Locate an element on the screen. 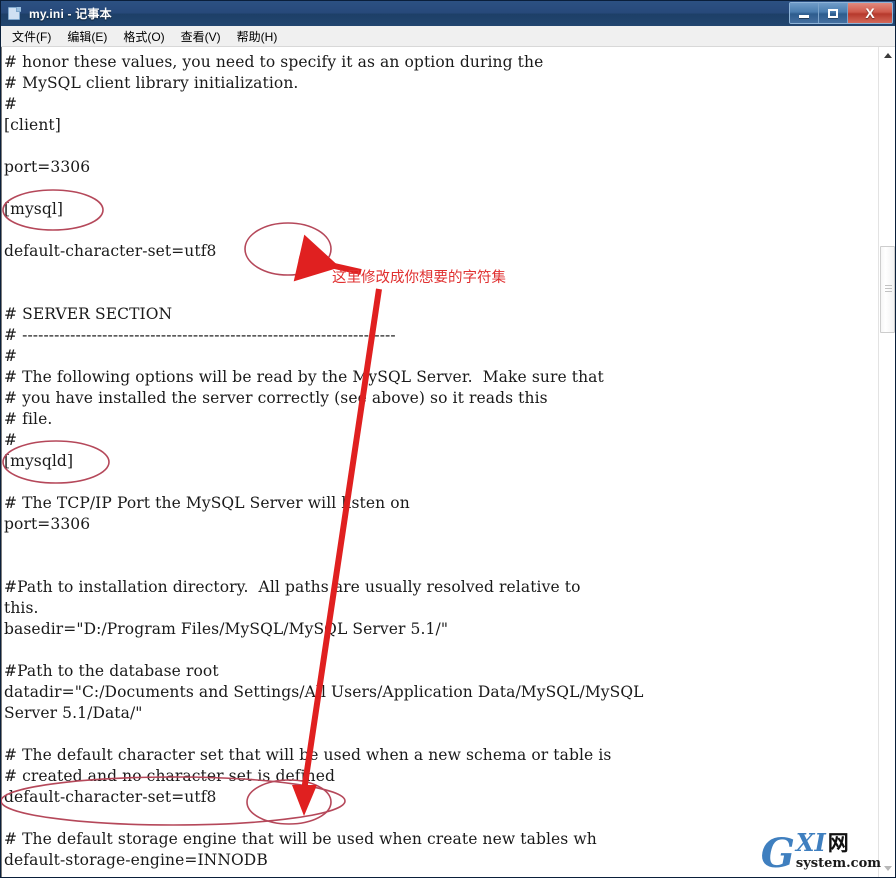 The image size is (896, 878). window-title: my.ini - 记事本 is located at coordinates (70, 14).